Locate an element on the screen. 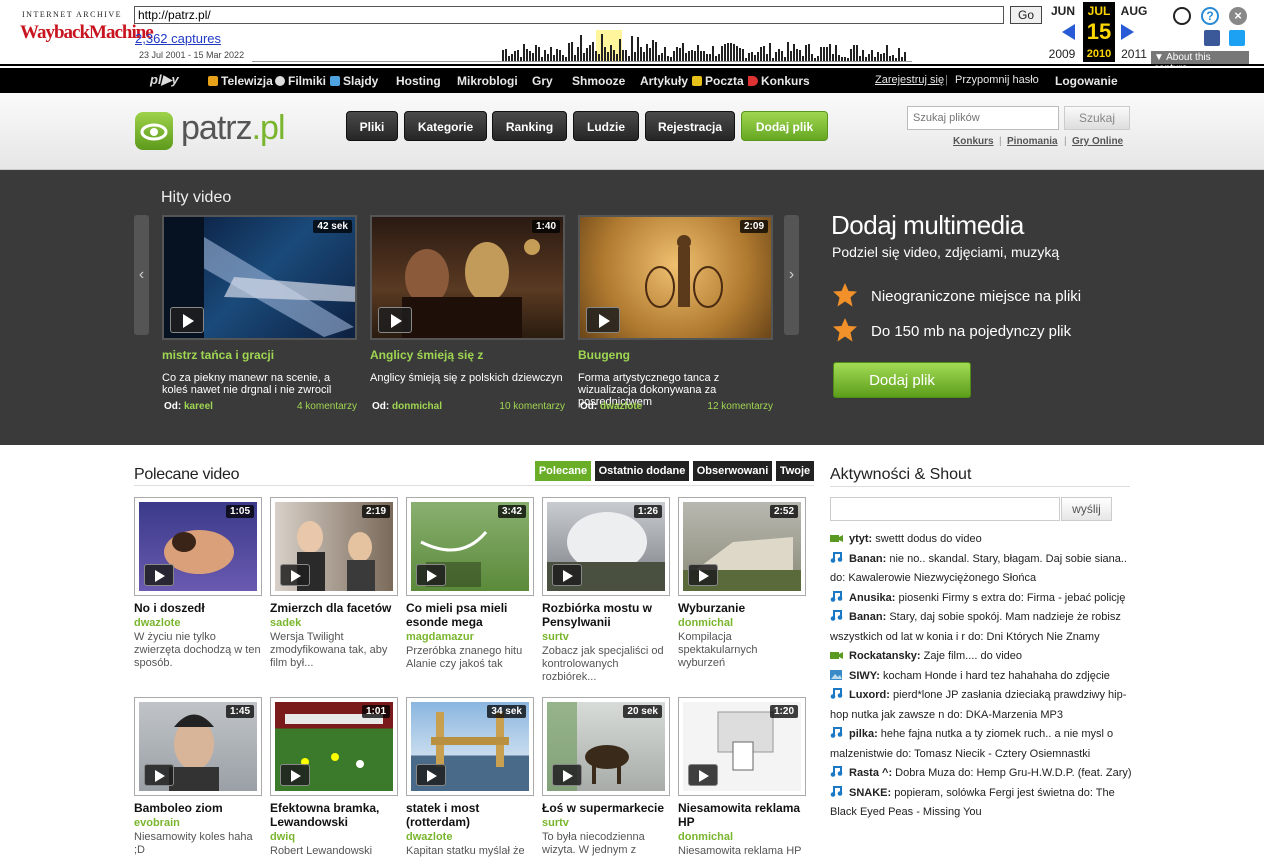 The width and height of the screenshot is (1264, 862). shout-user: pilka: is located at coordinates (863, 734).